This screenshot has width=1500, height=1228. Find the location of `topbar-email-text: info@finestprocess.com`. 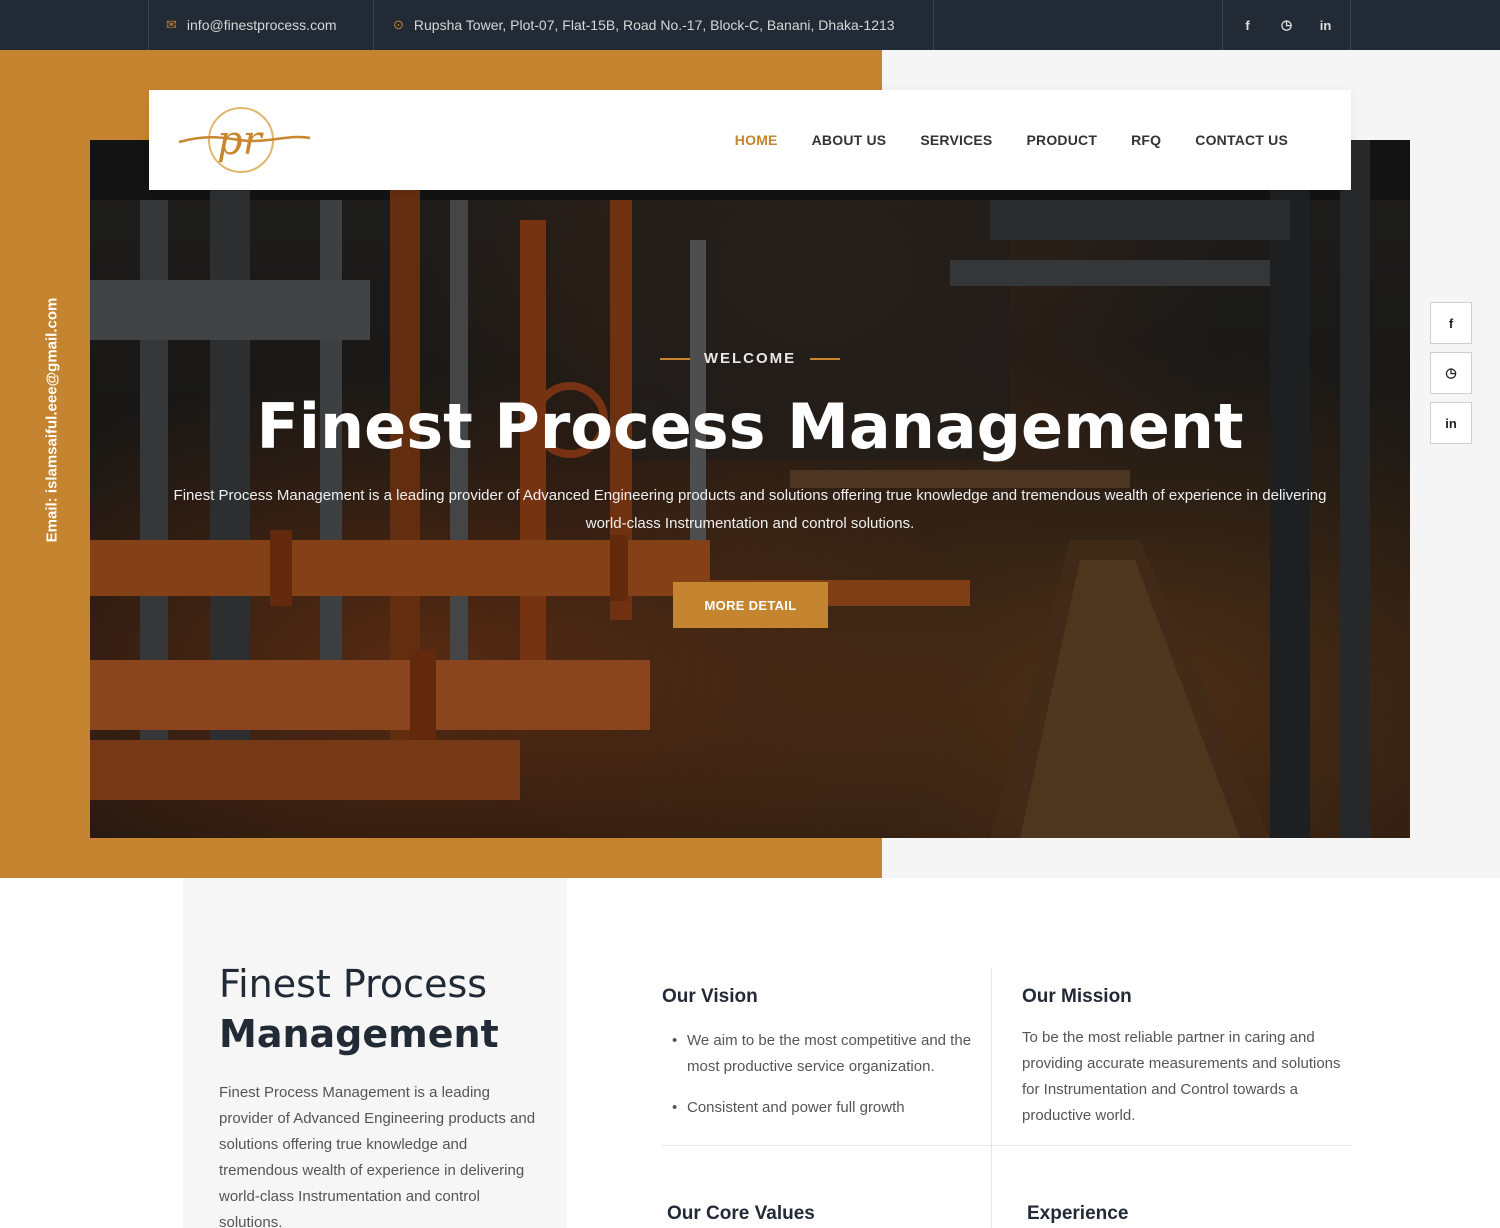

topbar-email-text: info@finestprocess.com is located at coordinates (262, 25).